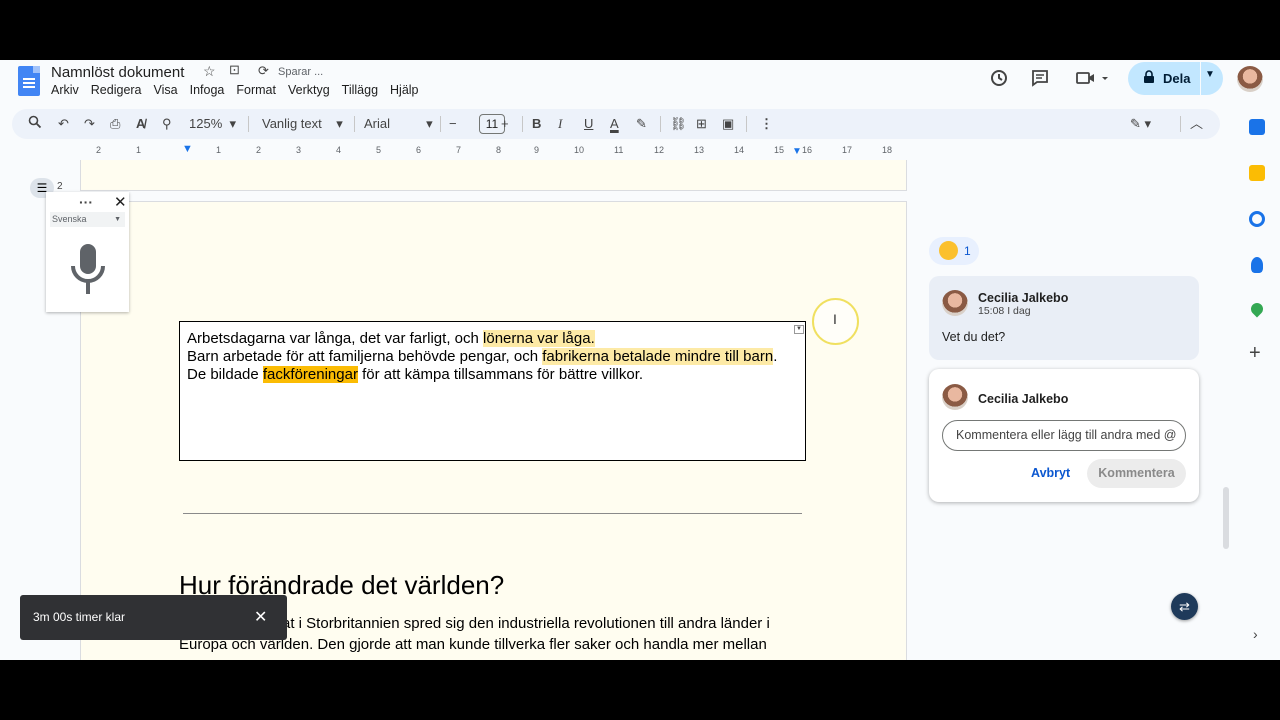 The height and width of the screenshot is (720, 1280). What do you see at coordinates (539, 338) in the screenshot?
I see `highlighted-text: lönerna var låga.` at bounding box center [539, 338].